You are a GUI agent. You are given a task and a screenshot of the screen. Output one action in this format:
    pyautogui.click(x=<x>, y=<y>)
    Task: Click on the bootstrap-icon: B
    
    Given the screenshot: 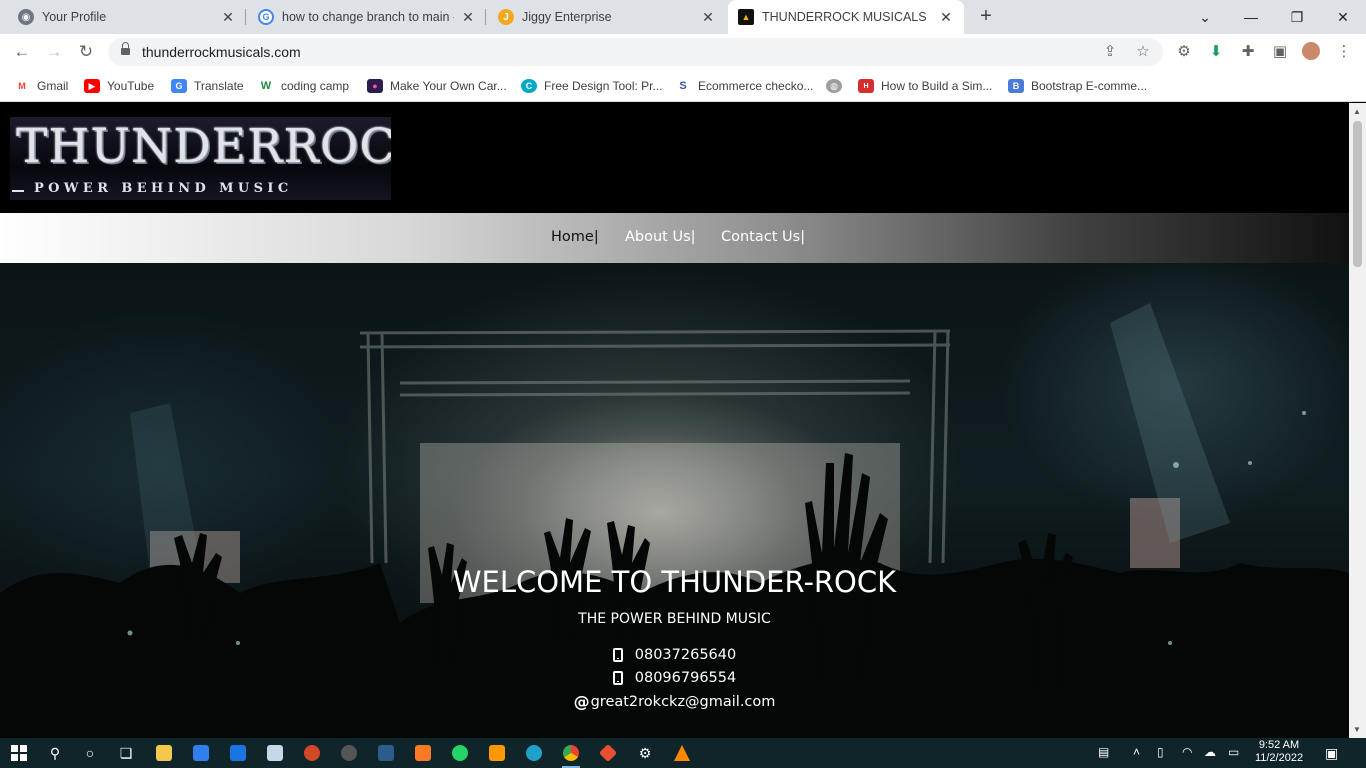 What is the action you would take?
    pyautogui.click(x=1016, y=86)
    